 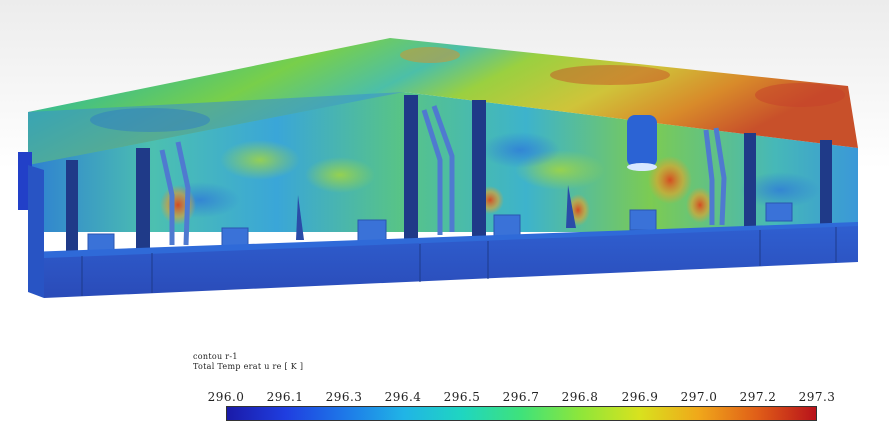 What do you see at coordinates (521, 413) in the screenshot?
I see `colorbar` at bounding box center [521, 413].